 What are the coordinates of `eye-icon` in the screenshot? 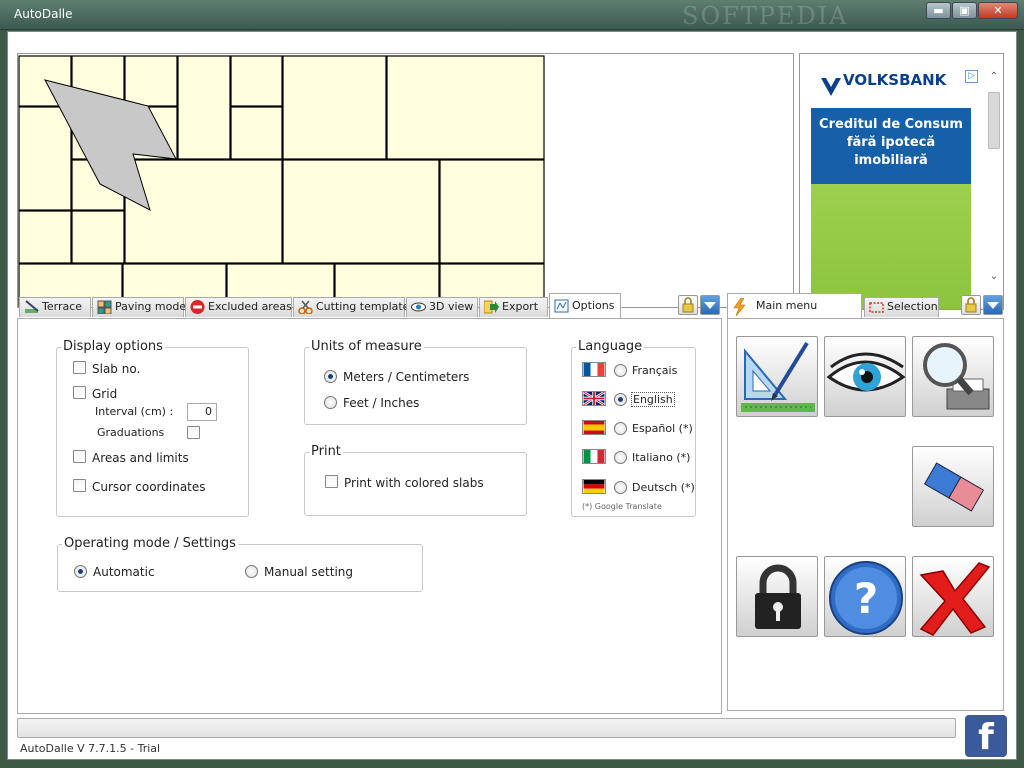 It's located at (865, 372).